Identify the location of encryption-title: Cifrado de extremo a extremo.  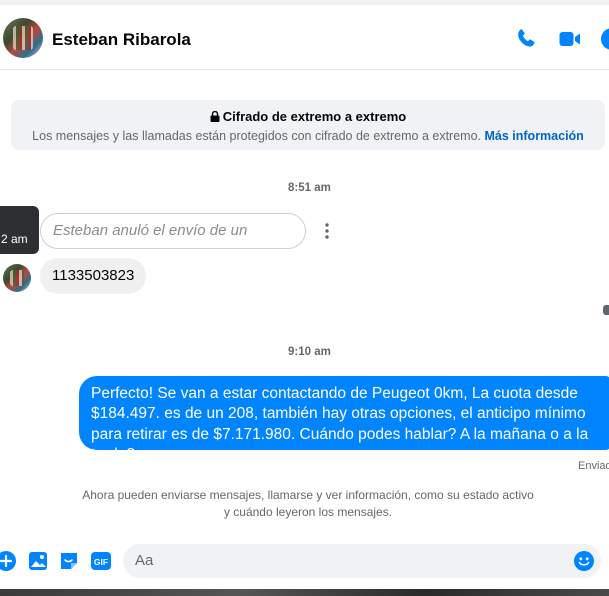
(314, 116).